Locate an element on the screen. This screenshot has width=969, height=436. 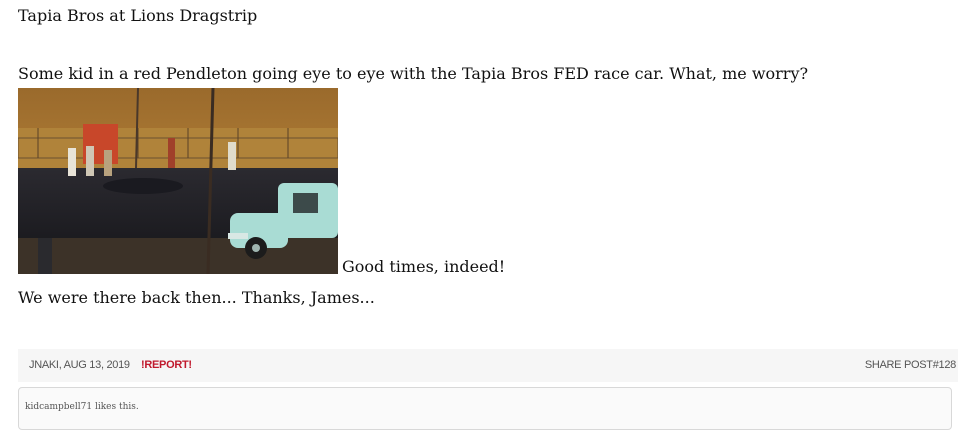
likes-summary: kidcampbell71 likes this. is located at coordinates (82, 407).